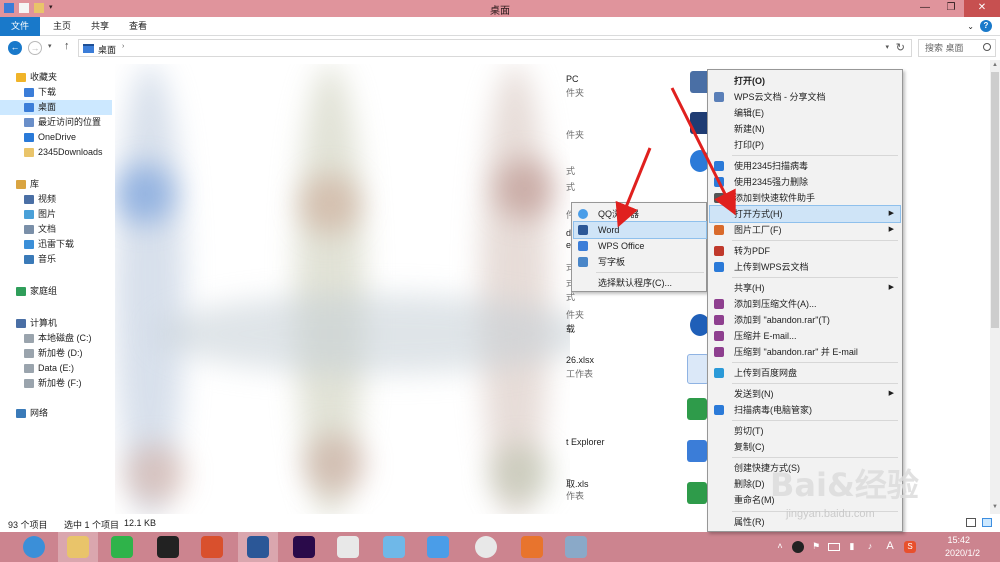 This screenshot has width=1000, height=562. I want to click on ime-icon: A, so click(890, 546).